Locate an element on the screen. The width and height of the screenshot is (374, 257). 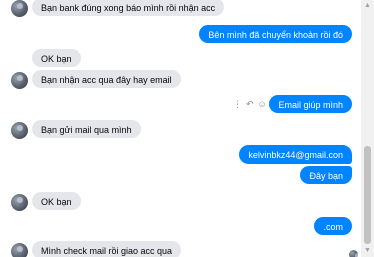
incoming-message: Bạn bank đúng xong báo mình rồi nhận acc is located at coordinates (128, 8).